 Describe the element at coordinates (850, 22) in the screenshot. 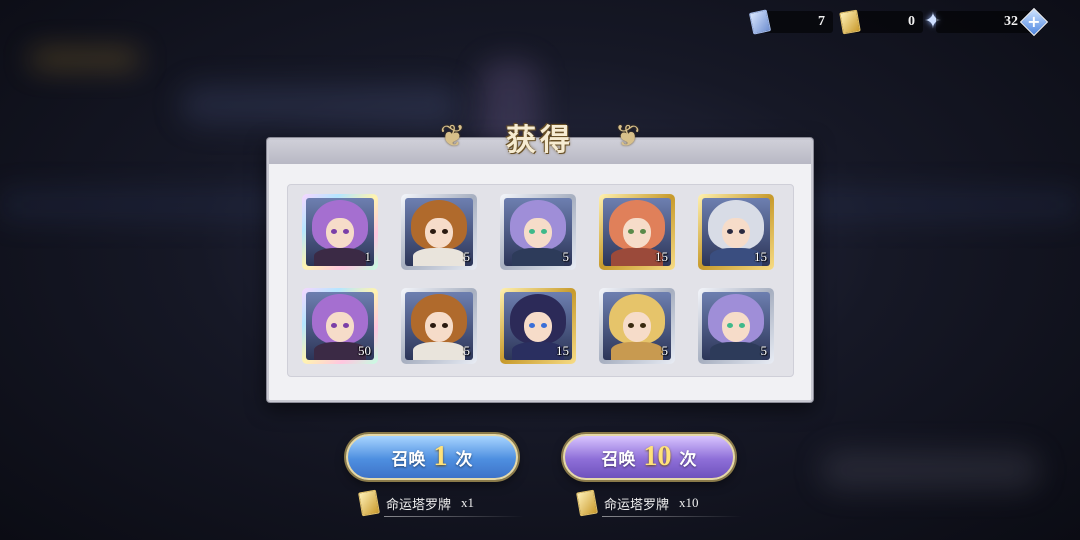

I see `gold-card-icon` at that location.